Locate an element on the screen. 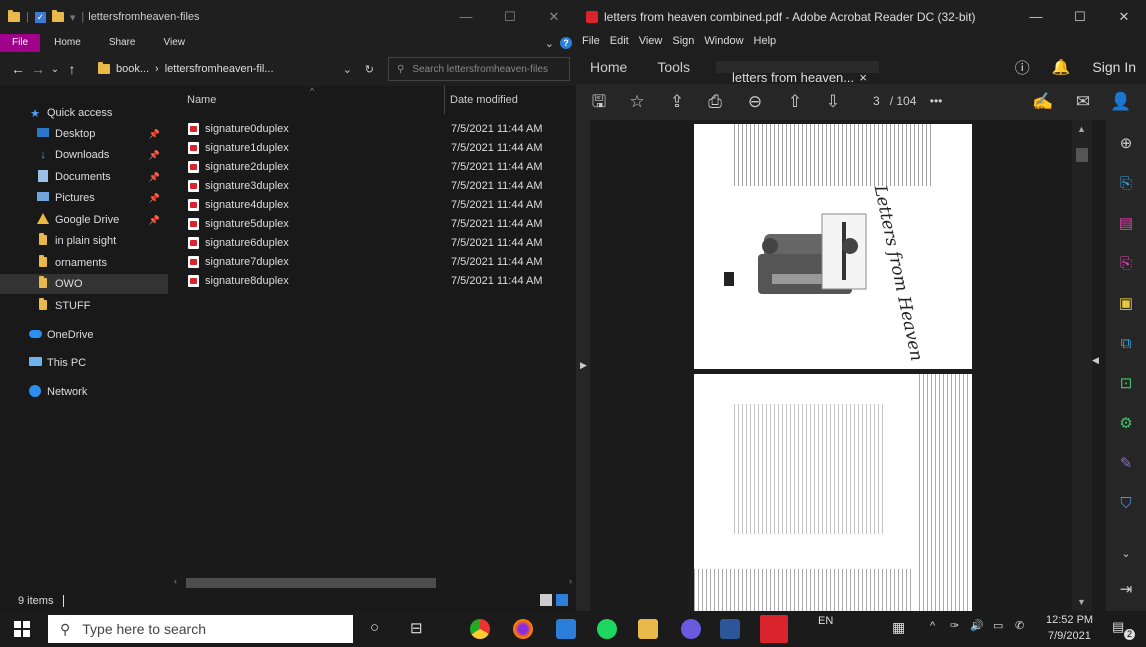 This screenshot has height=647, width=1146. acrobat-taskbar-icon is located at coordinates (774, 629).